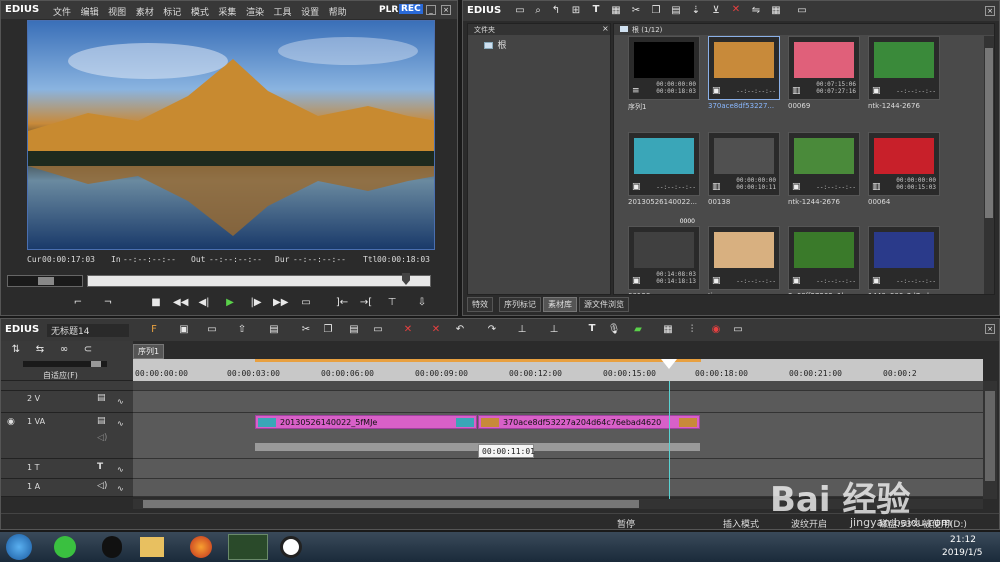 This screenshot has height=562, width=1000. Describe the element at coordinates (255, 13) in the screenshot. I see `menu-render: 渲染` at that location.